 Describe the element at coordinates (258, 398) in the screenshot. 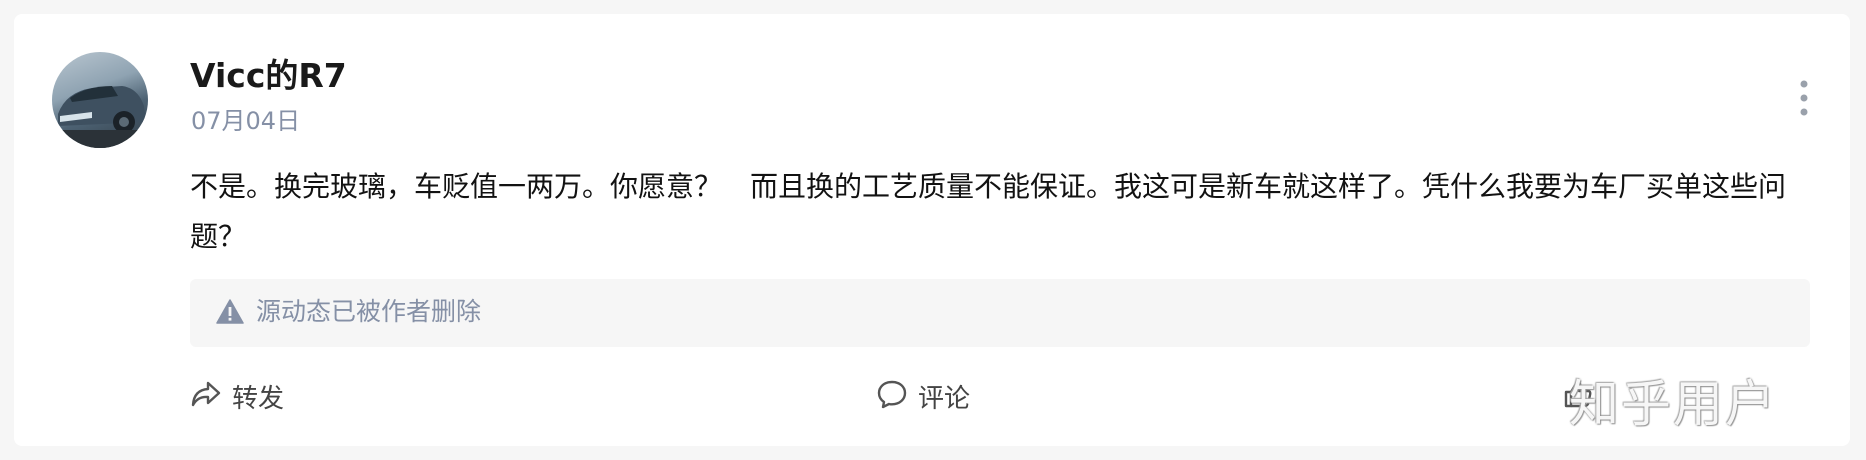

I see `repost-label: 转发` at that location.